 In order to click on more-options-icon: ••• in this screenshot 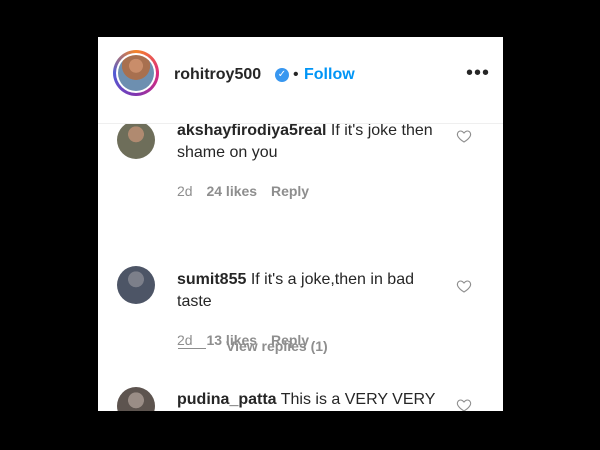, I will do `click(478, 73)`.